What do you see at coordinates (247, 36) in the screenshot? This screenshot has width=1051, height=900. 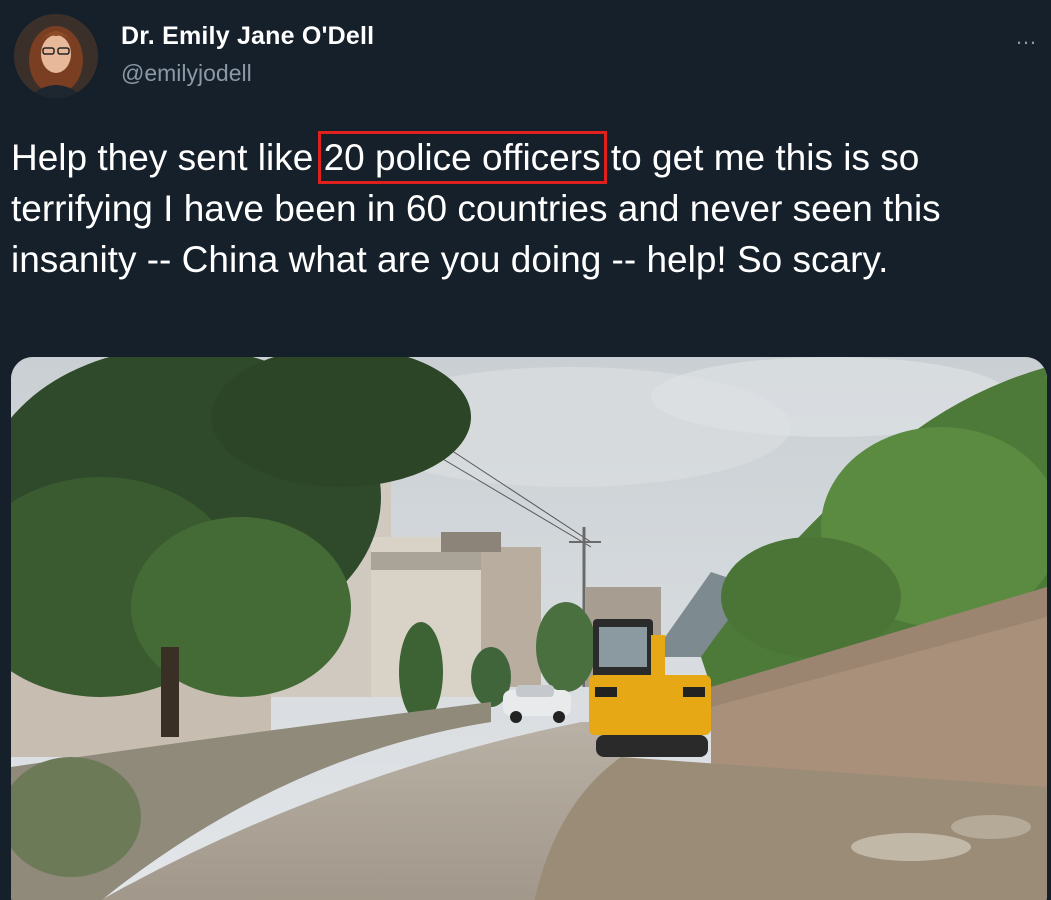 I see `author-name: Dr. Emily Jane O'Dell` at bounding box center [247, 36].